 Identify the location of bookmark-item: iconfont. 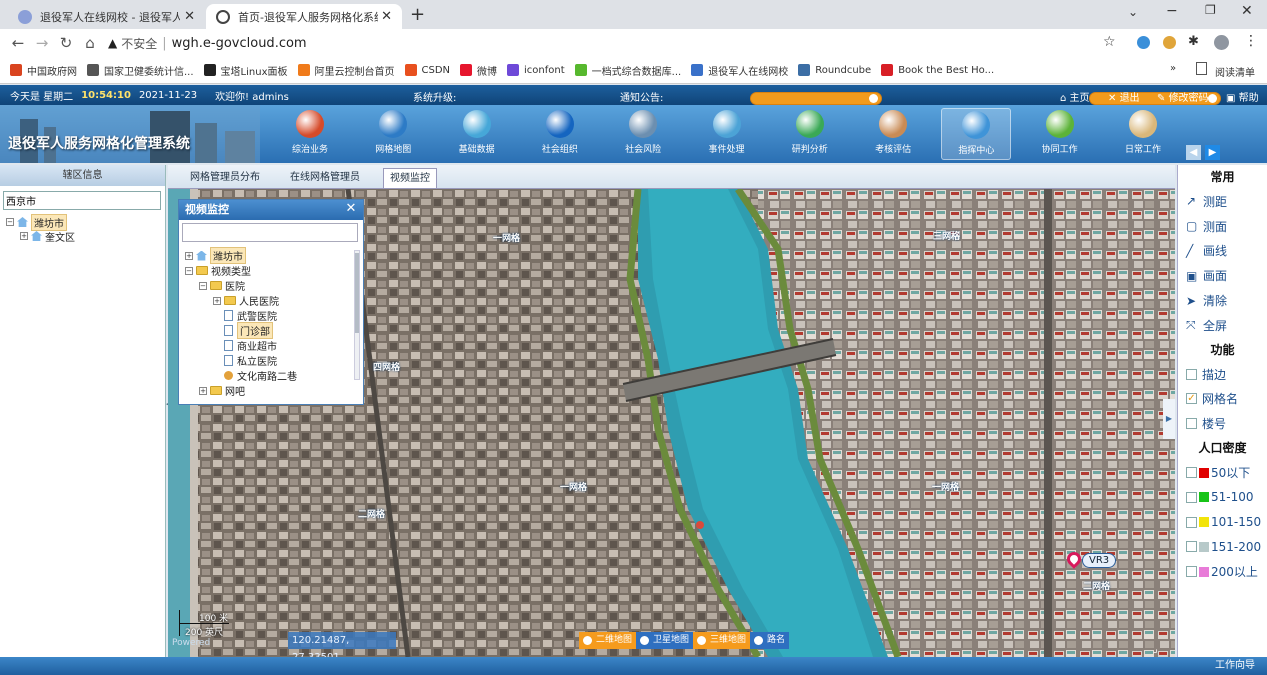
(536, 70).